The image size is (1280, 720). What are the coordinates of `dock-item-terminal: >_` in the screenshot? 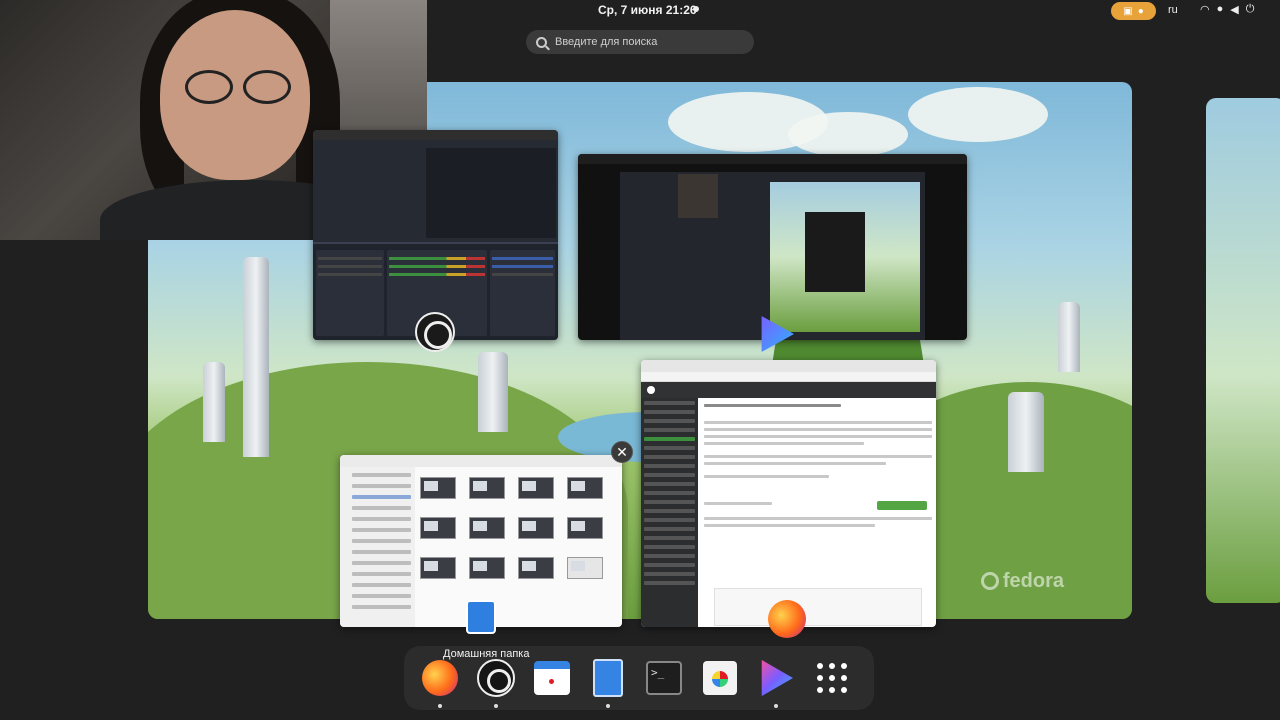 It's located at (664, 678).